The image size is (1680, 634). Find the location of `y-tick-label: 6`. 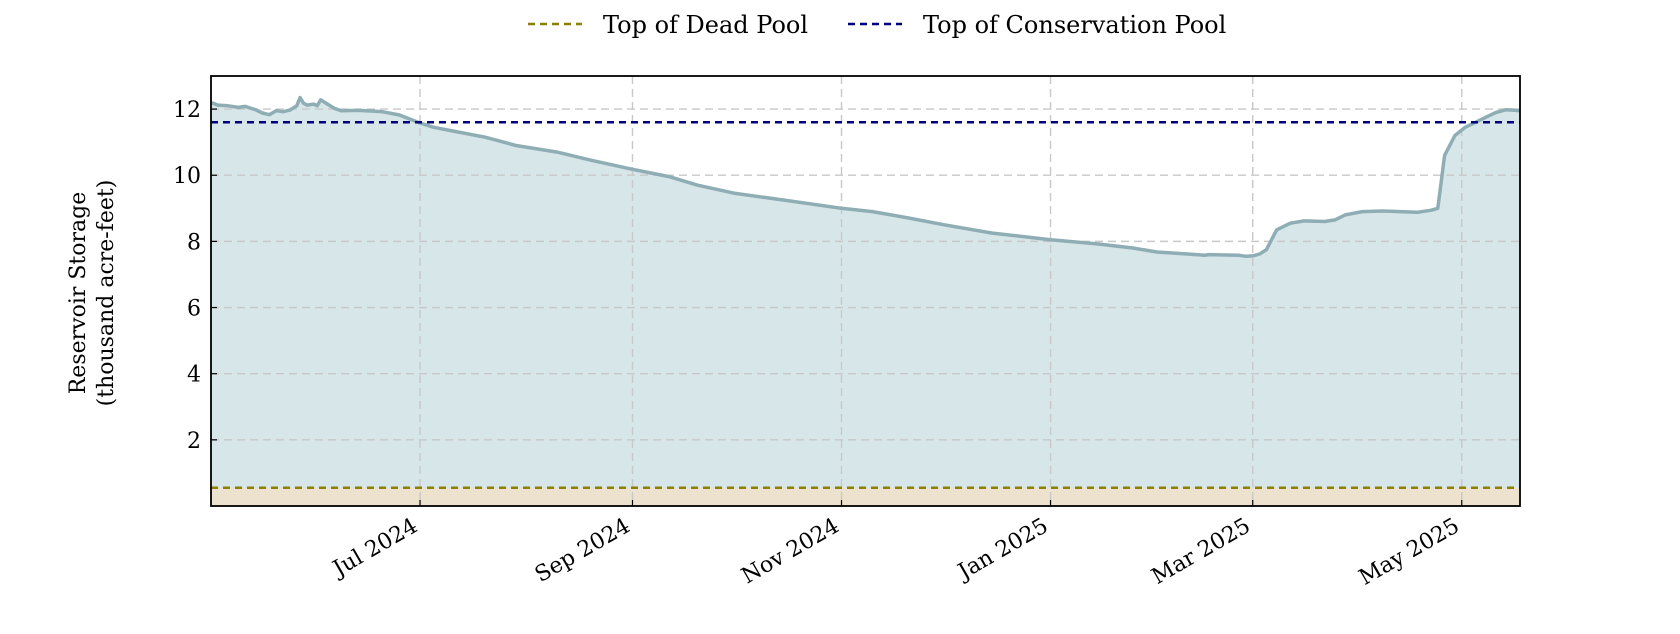

y-tick-label: 6 is located at coordinates (194, 309).